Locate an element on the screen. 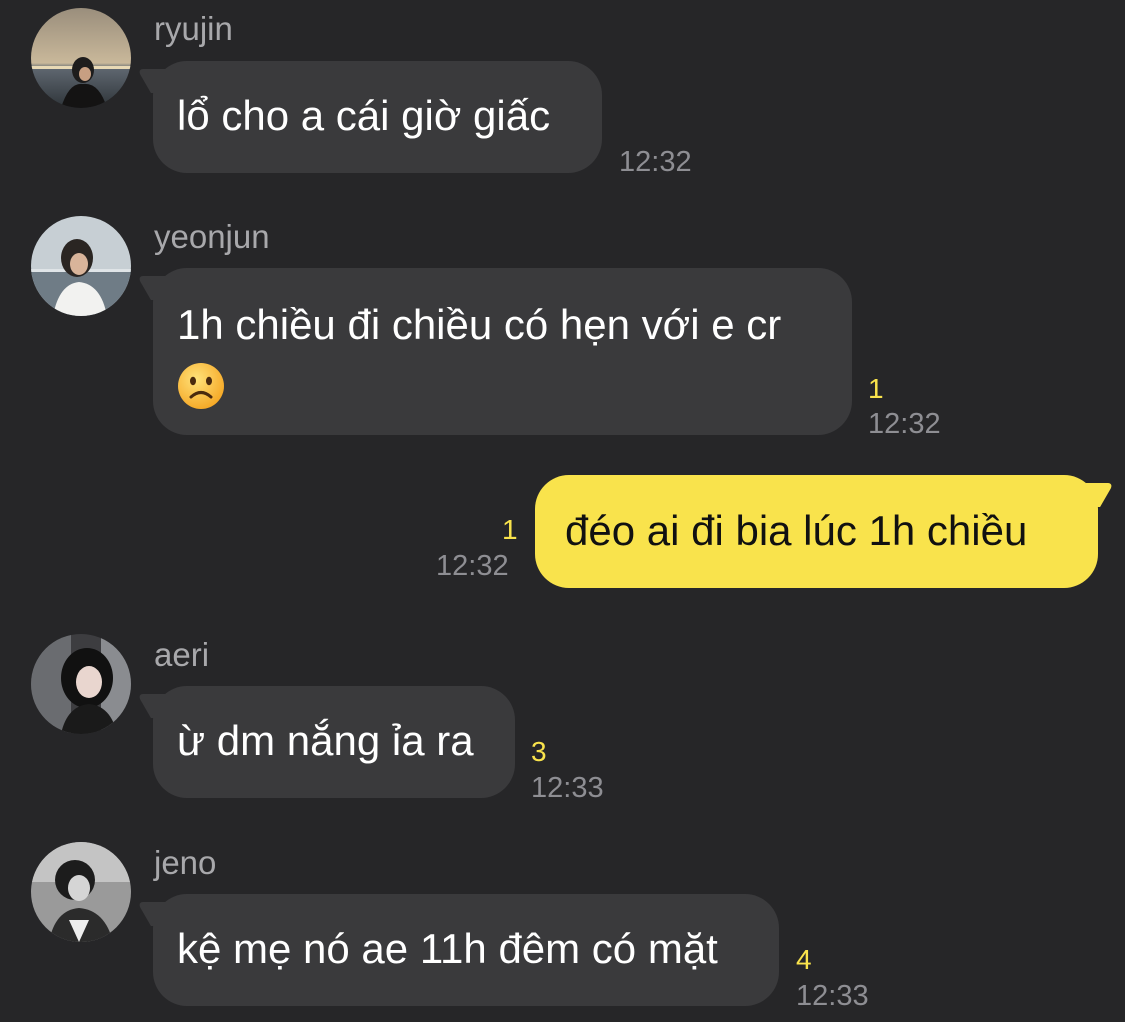 The height and width of the screenshot is (1022, 1125). sender-name: ryujin is located at coordinates (193, 28).